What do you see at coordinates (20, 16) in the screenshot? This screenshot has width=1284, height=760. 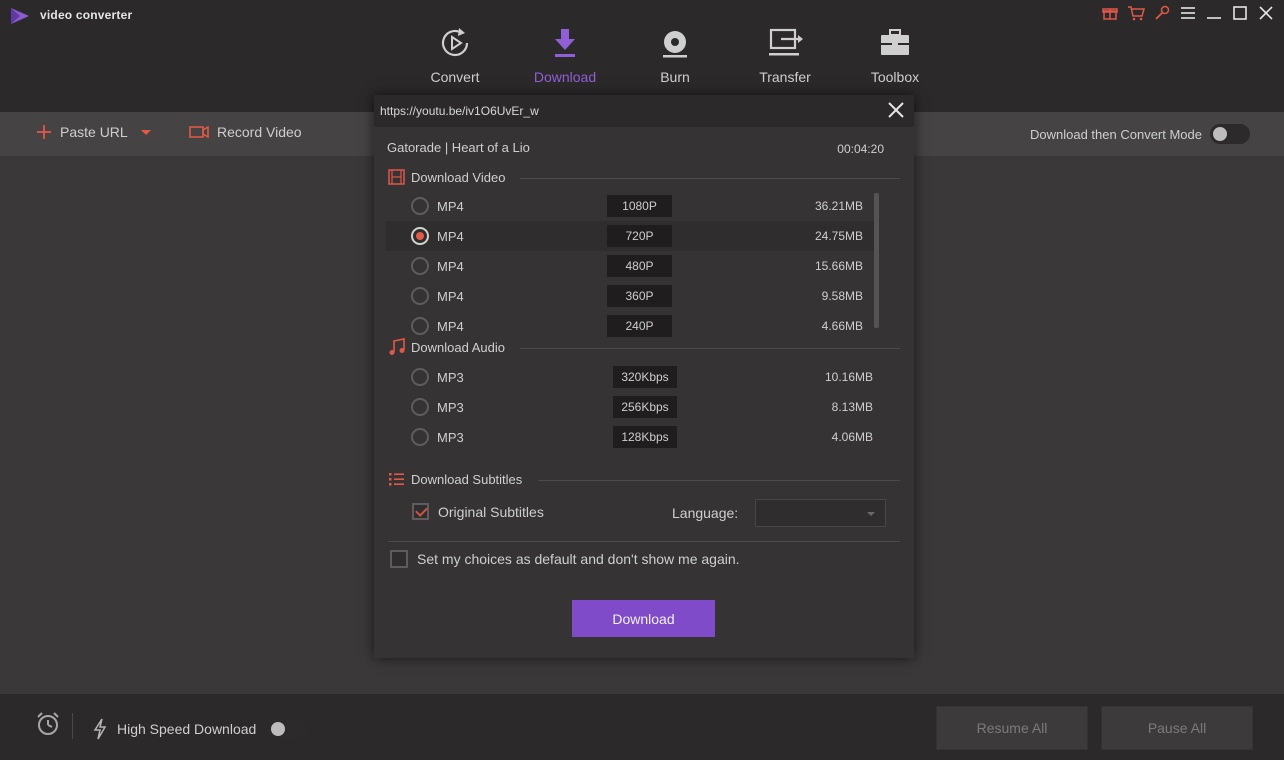 I see `app-logo-icon` at bounding box center [20, 16].